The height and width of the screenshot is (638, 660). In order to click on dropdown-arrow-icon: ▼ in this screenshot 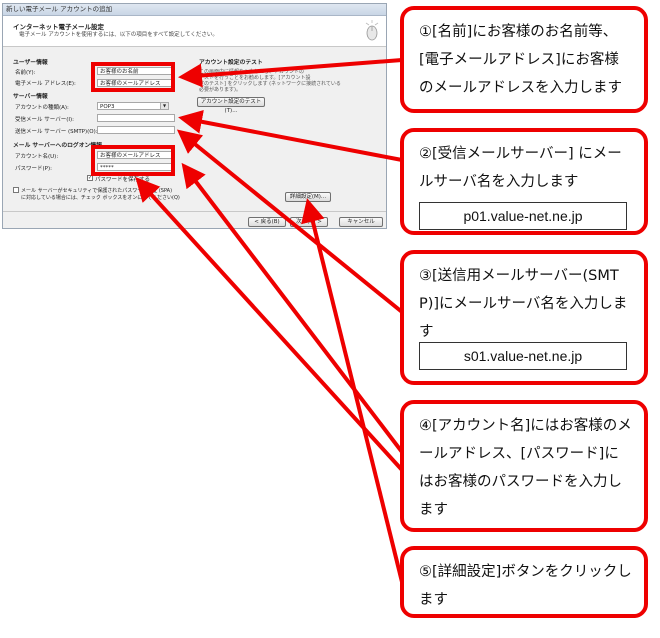, I will do `click(164, 106)`.